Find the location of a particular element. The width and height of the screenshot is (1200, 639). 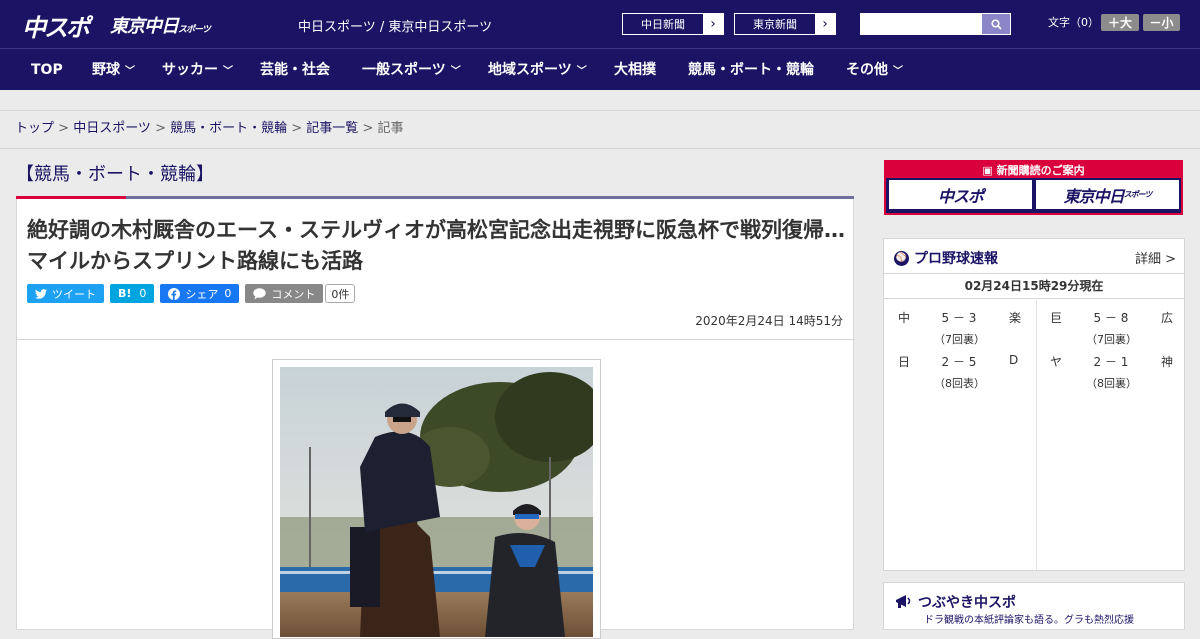

breadcrumb-racing: 競馬・ボート・競輪 is located at coordinates (228, 128).